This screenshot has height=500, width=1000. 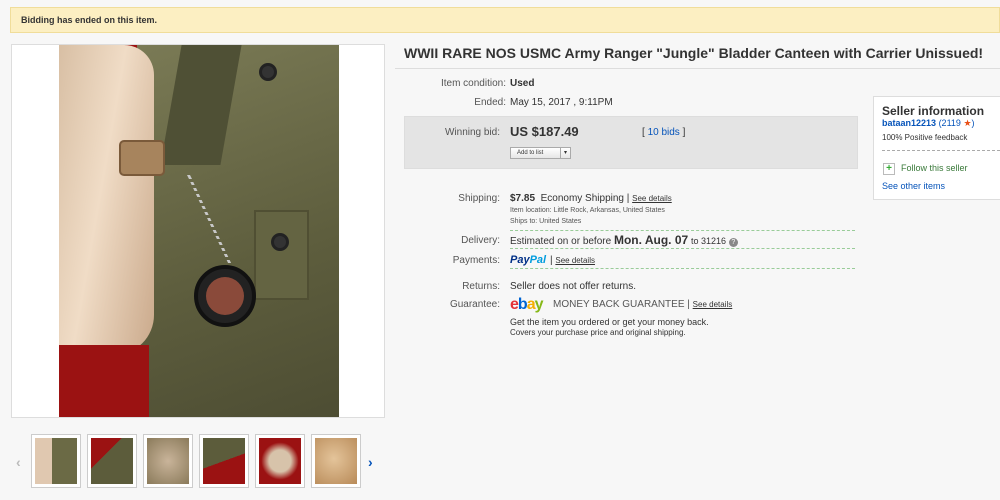 What do you see at coordinates (684, 132) in the screenshot?
I see `bid-count-close: ]` at bounding box center [684, 132].